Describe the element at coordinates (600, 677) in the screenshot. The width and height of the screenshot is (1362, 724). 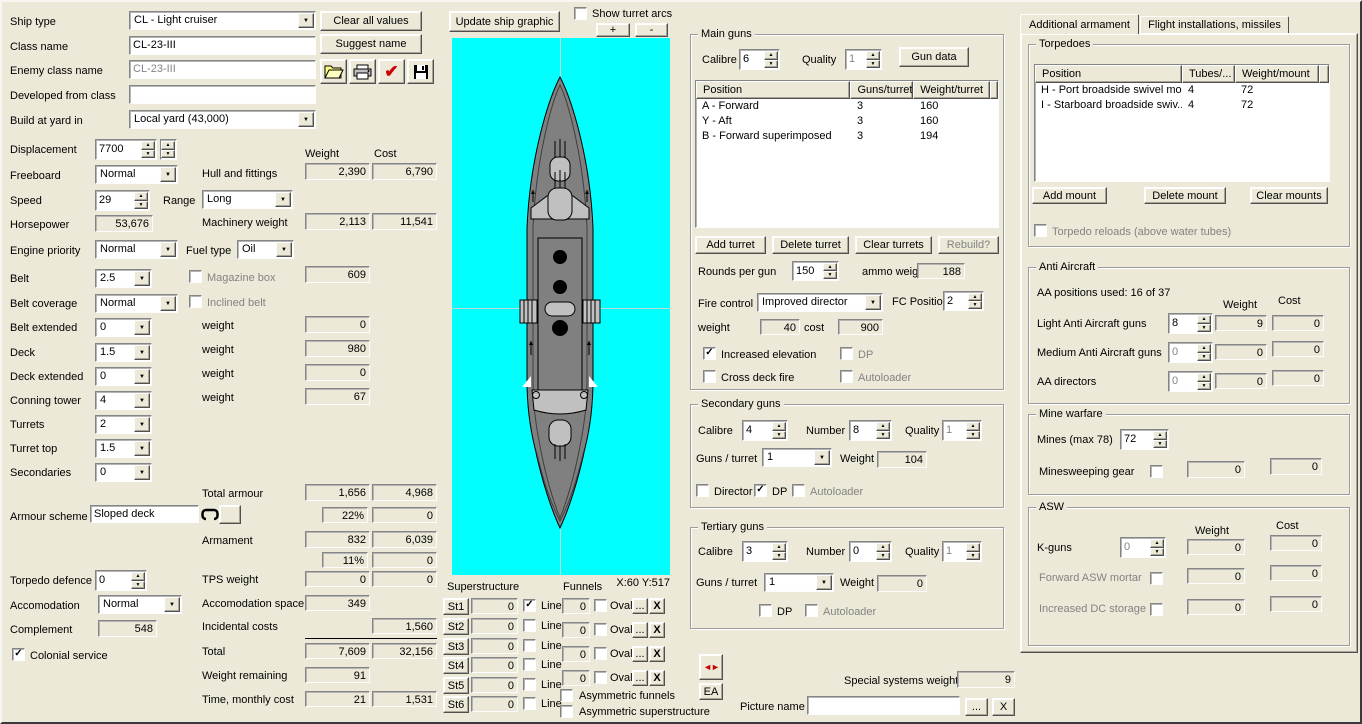
I see `funnel4-oval-checkbox: ✓` at that location.